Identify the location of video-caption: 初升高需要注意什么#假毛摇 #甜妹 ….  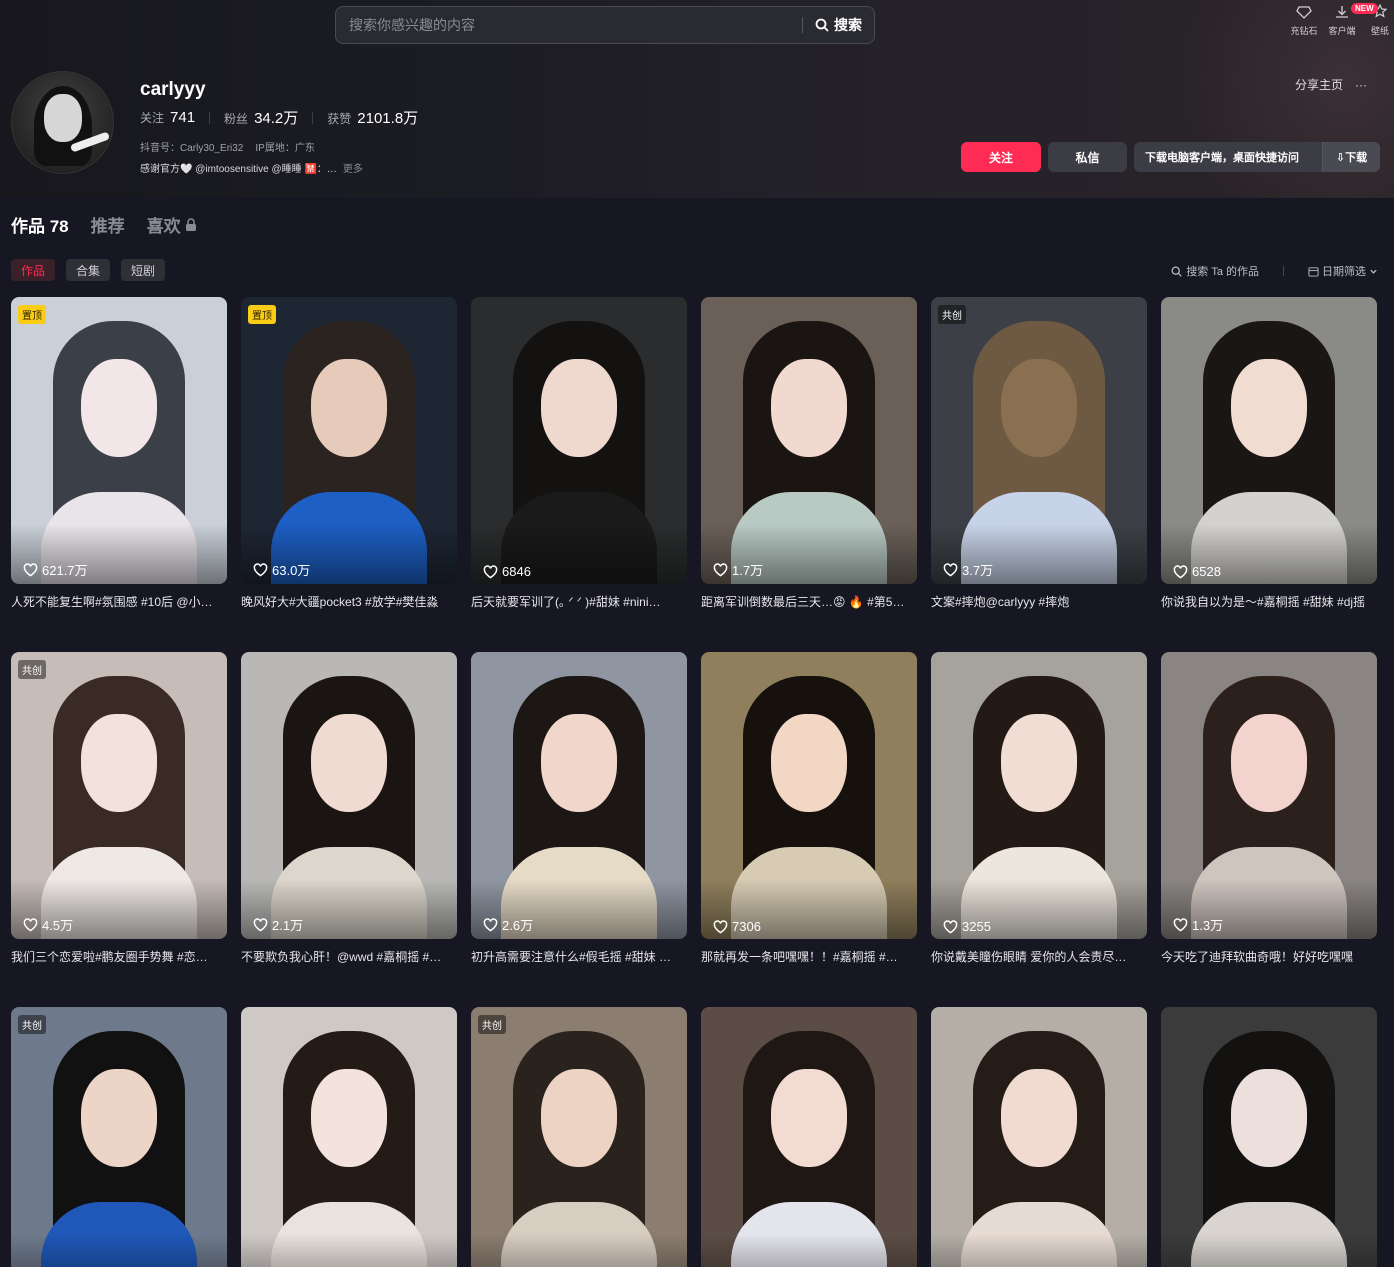
(579, 956).